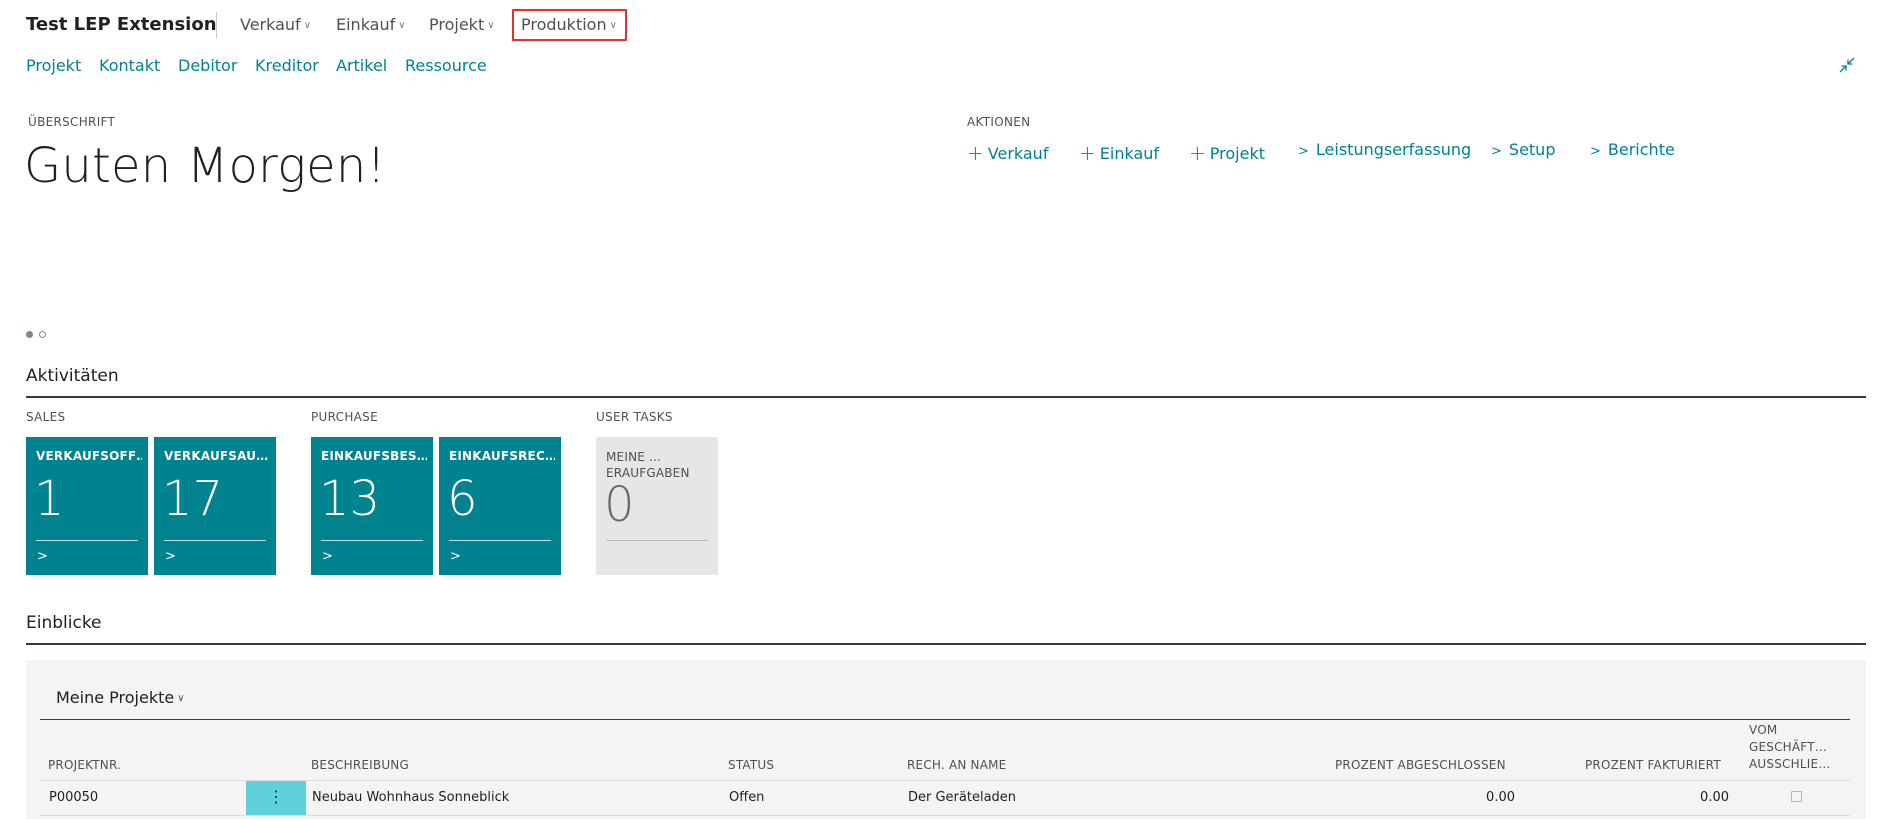  What do you see at coordinates (193, 499) in the screenshot?
I see `tile-value: 17` at bounding box center [193, 499].